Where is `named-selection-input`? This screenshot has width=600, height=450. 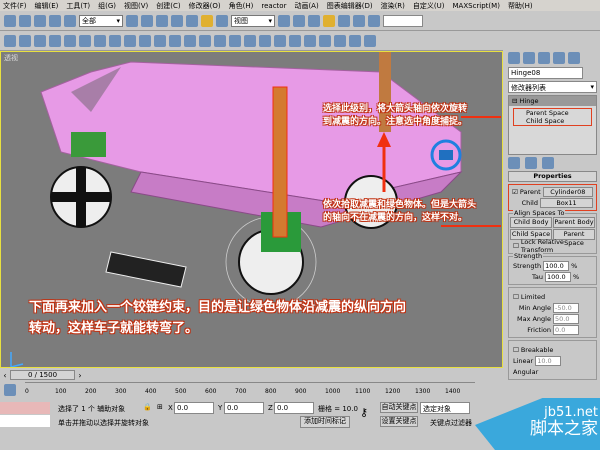 named-selection-input is located at coordinates (403, 20).